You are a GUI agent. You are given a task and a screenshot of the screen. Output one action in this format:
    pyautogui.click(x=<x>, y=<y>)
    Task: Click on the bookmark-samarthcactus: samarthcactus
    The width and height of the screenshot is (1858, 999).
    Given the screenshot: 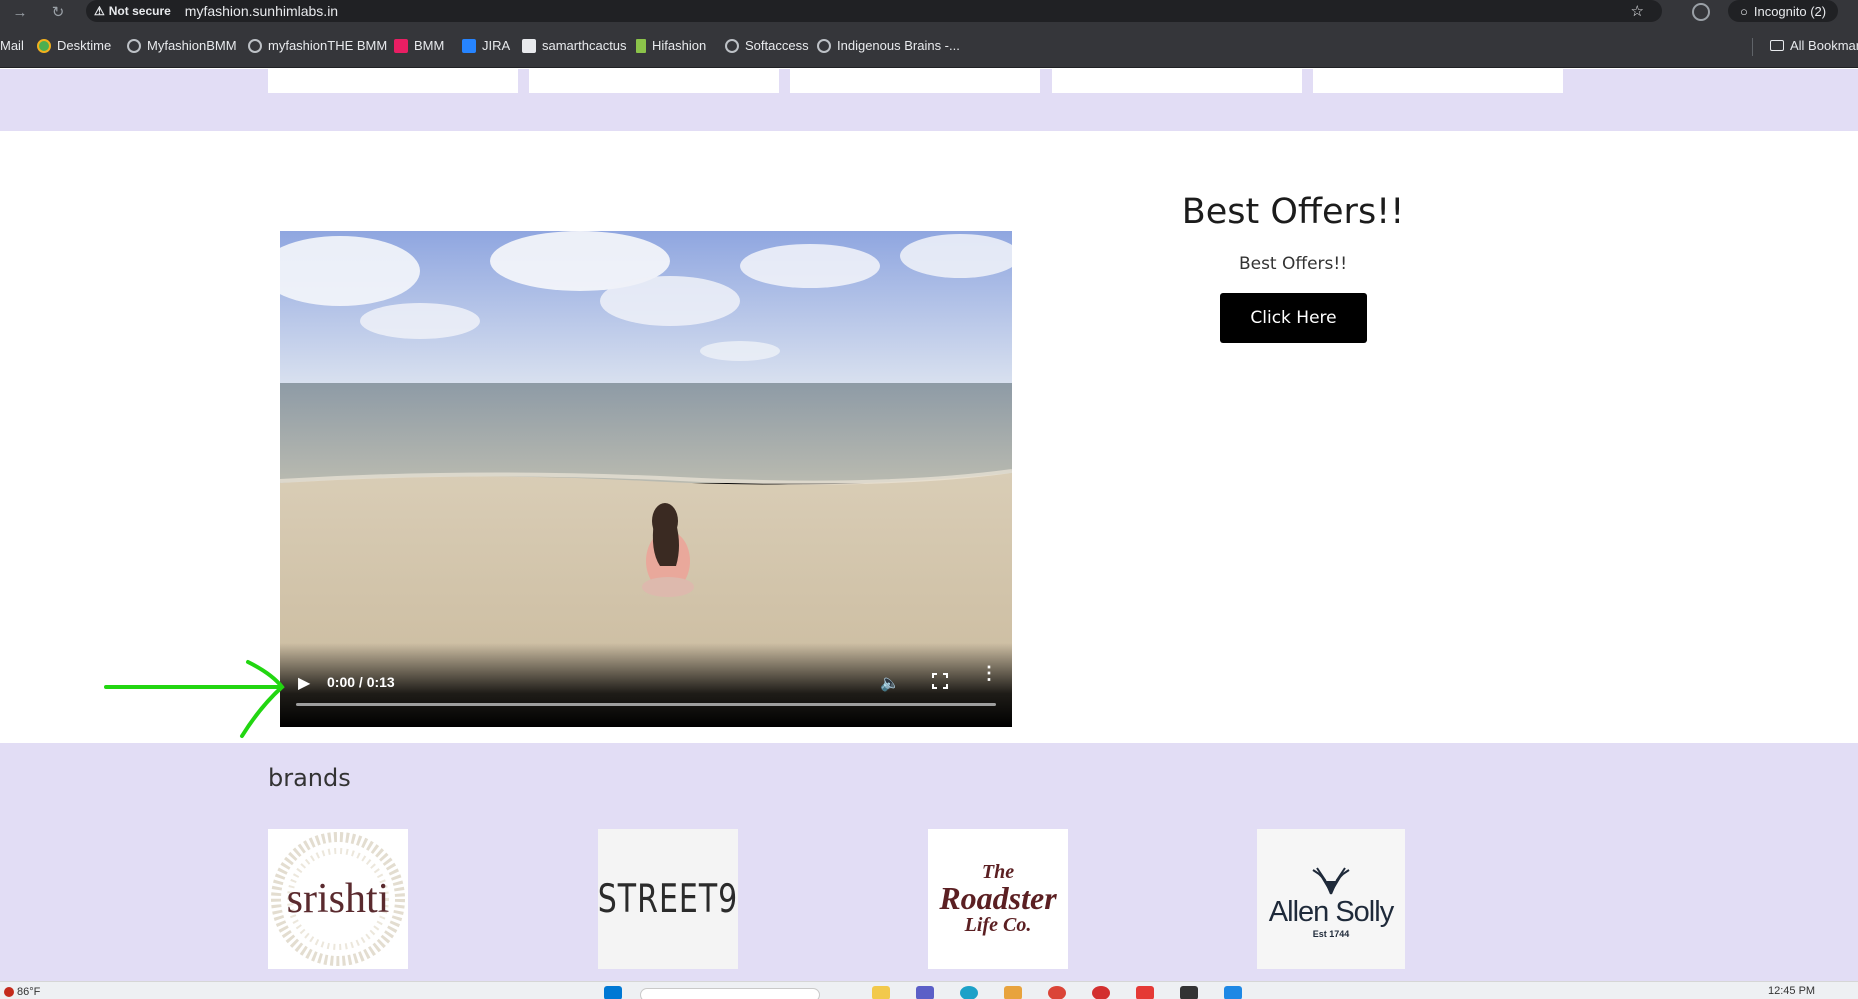 What is the action you would take?
    pyautogui.click(x=574, y=45)
    